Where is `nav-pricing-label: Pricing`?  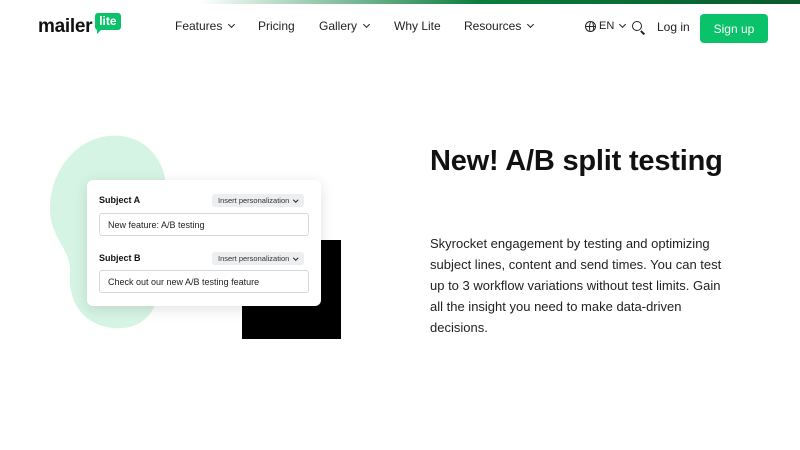
nav-pricing-label: Pricing is located at coordinates (276, 26).